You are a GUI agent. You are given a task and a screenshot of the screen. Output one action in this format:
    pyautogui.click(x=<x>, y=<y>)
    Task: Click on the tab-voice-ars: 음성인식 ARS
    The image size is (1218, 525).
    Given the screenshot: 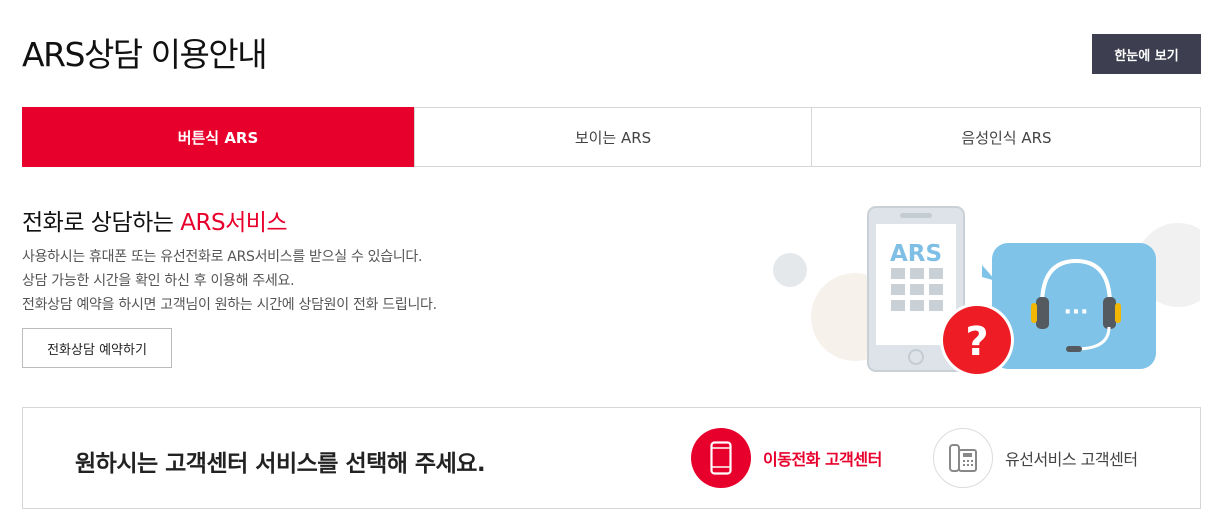 What is the action you would take?
    pyautogui.click(x=1006, y=137)
    